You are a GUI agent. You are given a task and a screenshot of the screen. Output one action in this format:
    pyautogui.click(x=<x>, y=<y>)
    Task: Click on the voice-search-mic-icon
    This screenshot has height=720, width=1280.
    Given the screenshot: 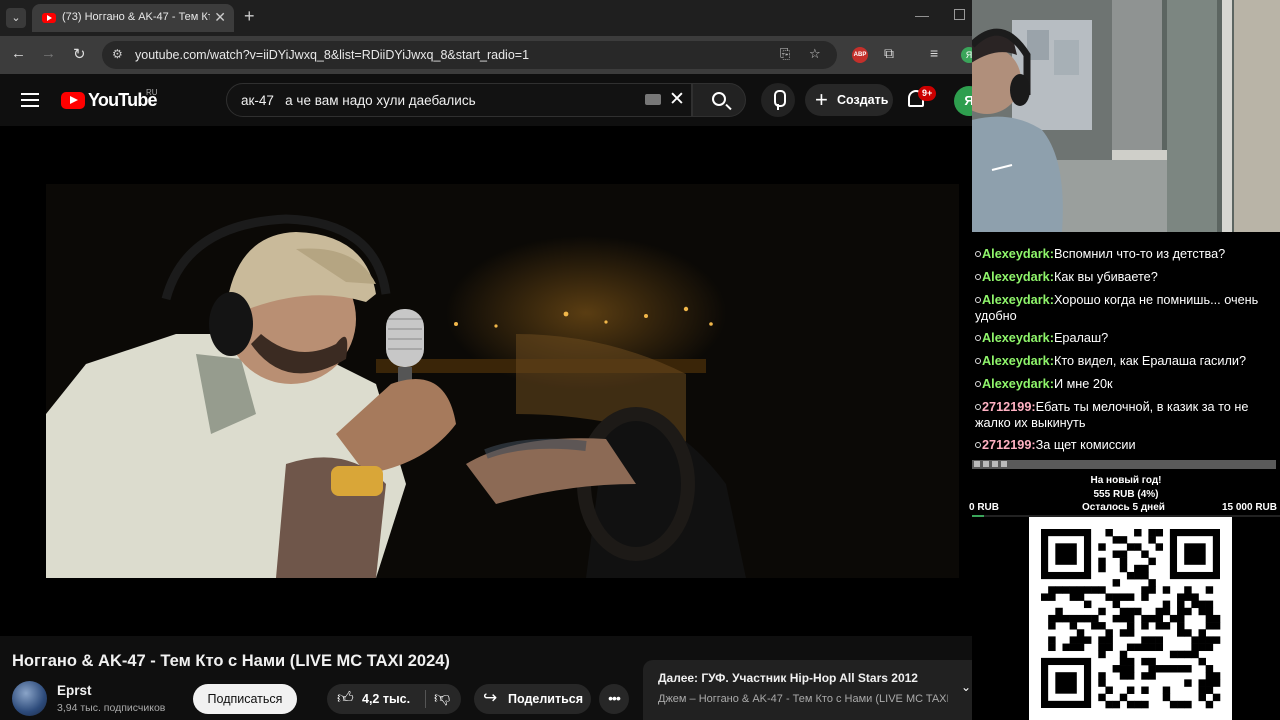 What is the action you would take?
    pyautogui.click(x=778, y=100)
    